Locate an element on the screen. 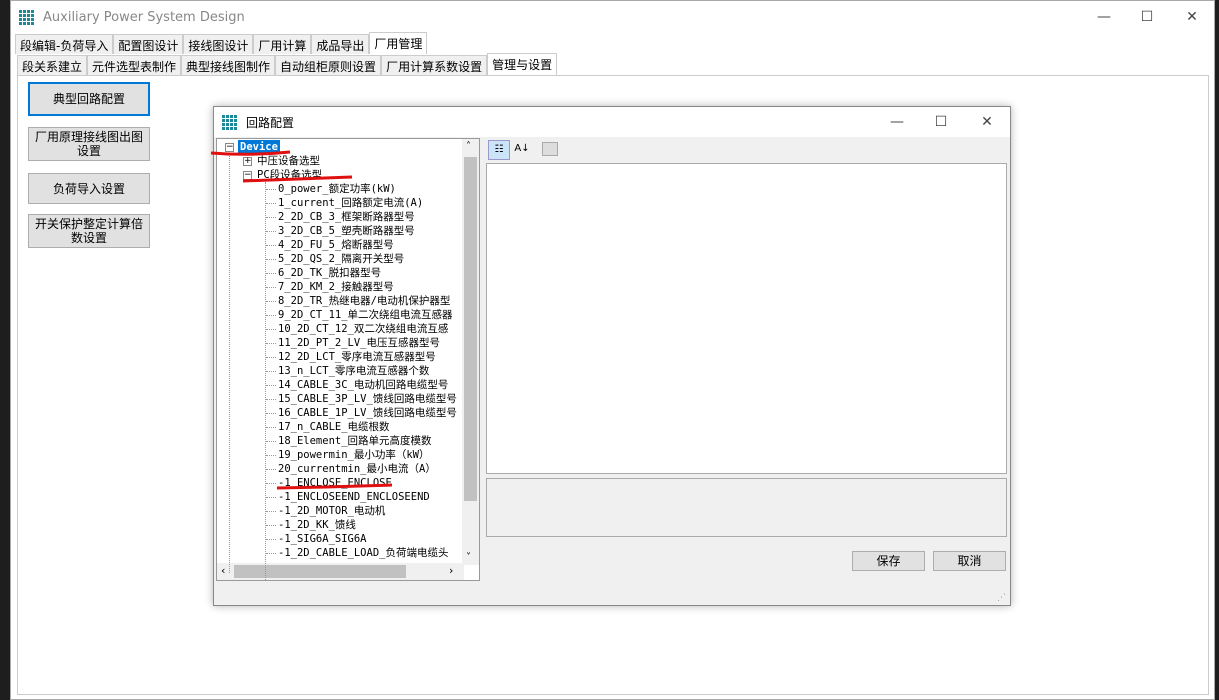 This screenshot has height=700, width=1219. tree-leaf: 18_Element_回路单元高度模数 is located at coordinates (355, 441).